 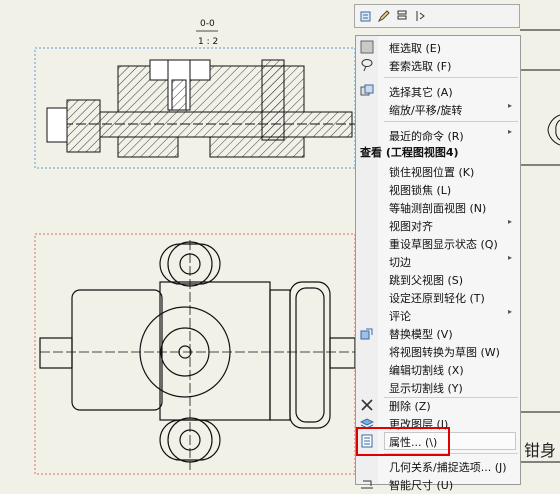 What do you see at coordinates (426, 136) in the screenshot?
I see `menu-item-label: 最近的命令 (R)` at bounding box center [426, 136].